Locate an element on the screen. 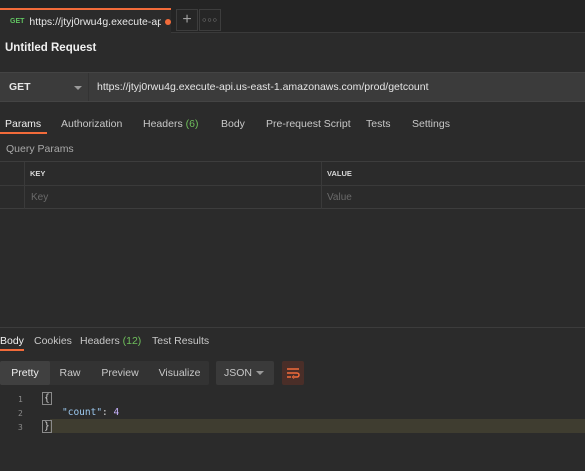 Image resolution: width=585 pixels, height=471 pixels. json-key: "count" is located at coordinates (82, 412).